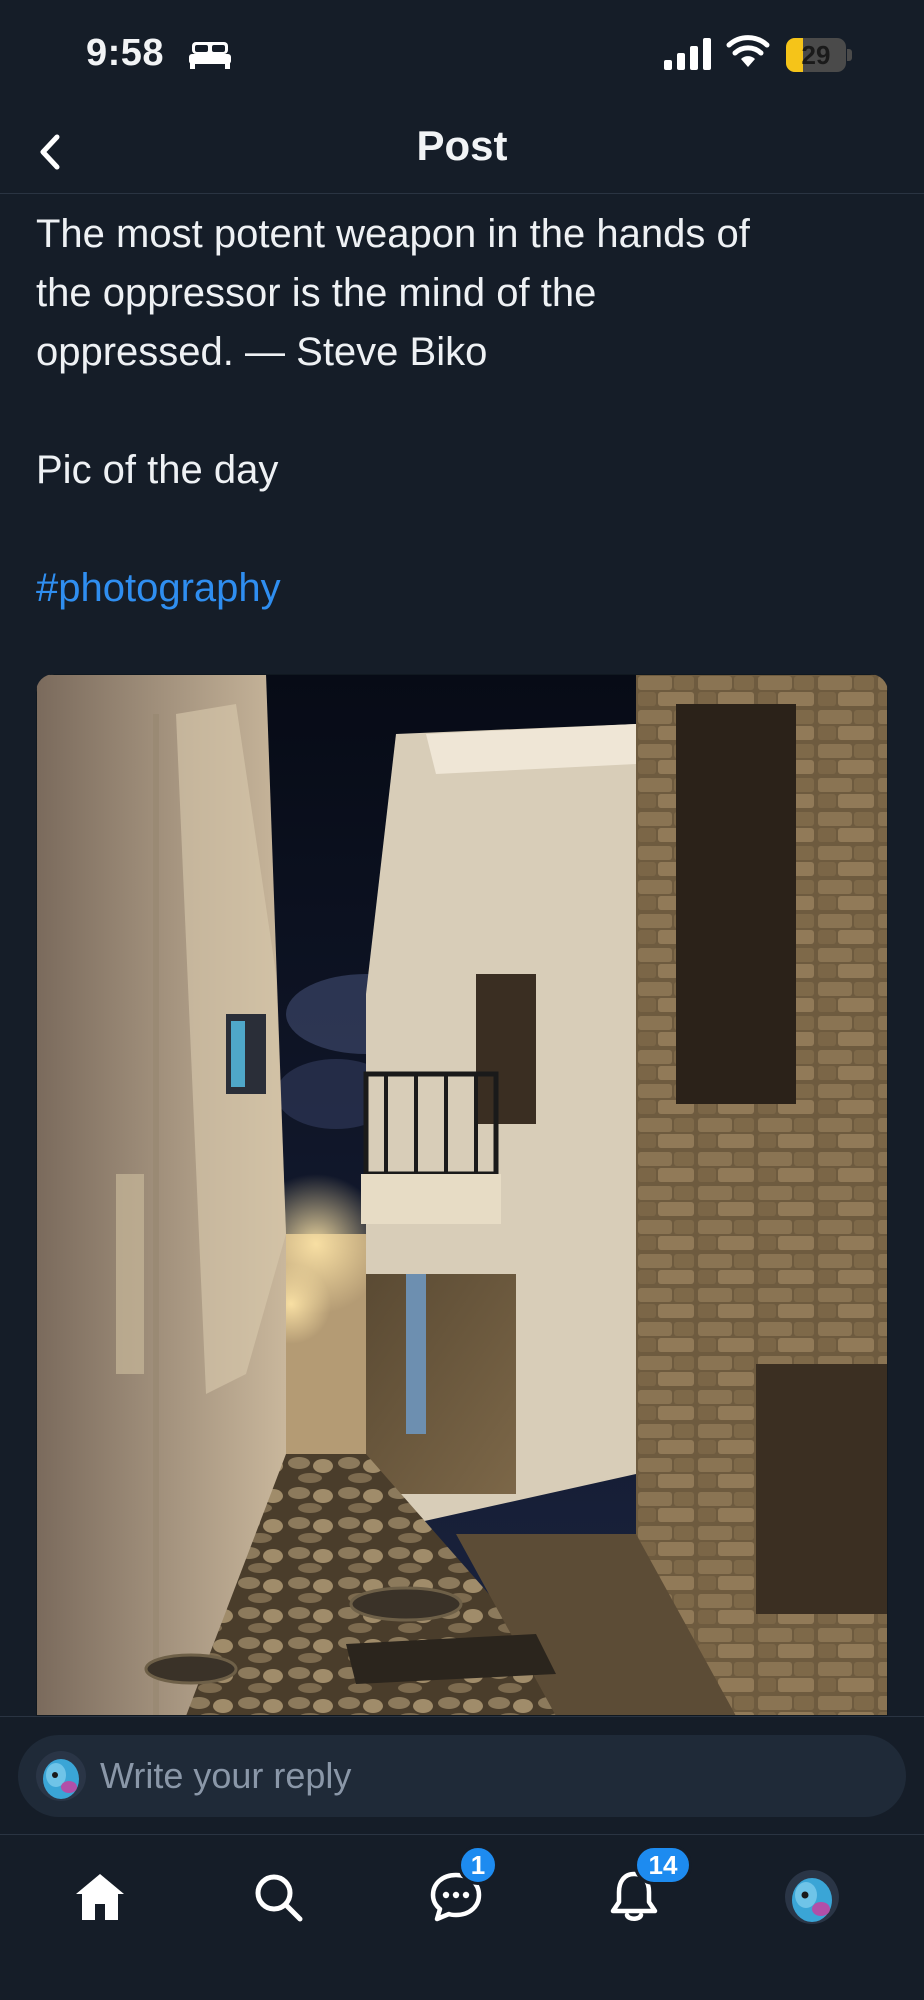 The width and height of the screenshot is (924, 2000). I want to click on wifi-icon, so click(748, 51).